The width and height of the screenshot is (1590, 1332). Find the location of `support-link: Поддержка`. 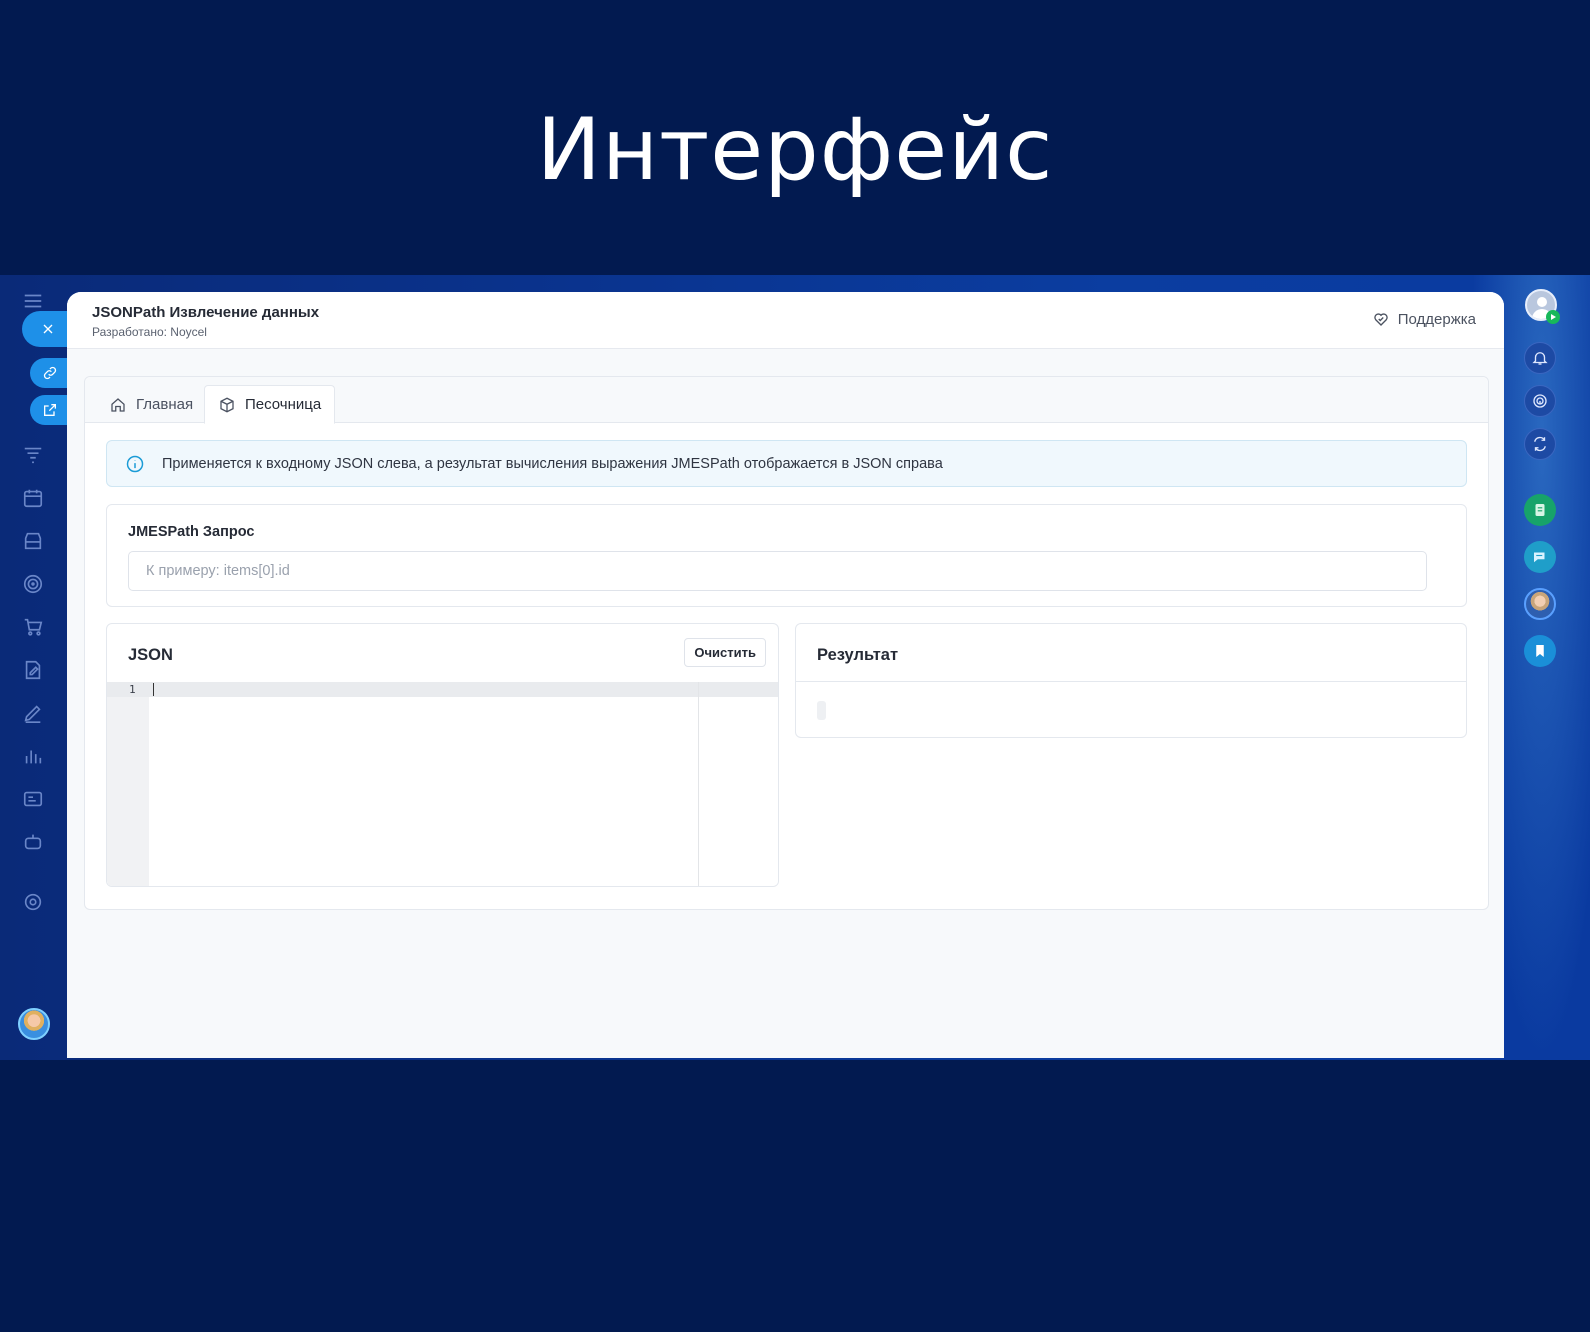

support-link: Поддержка is located at coordinates (1424, 319).